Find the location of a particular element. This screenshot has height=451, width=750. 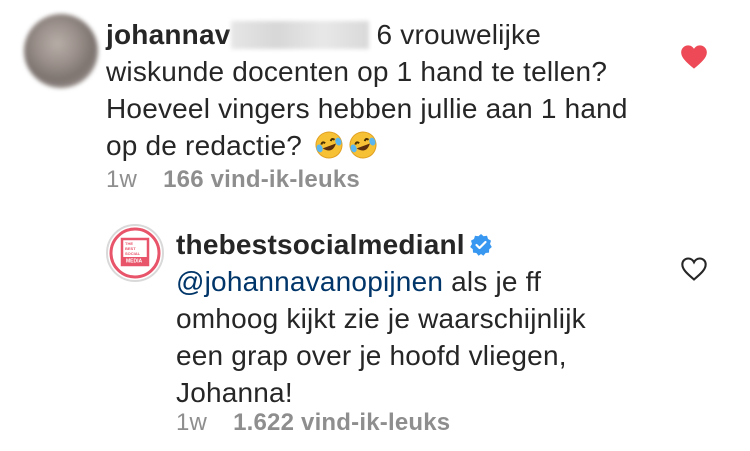

reply-text-line-4: Johanna! is located at coordinates (234, 392).